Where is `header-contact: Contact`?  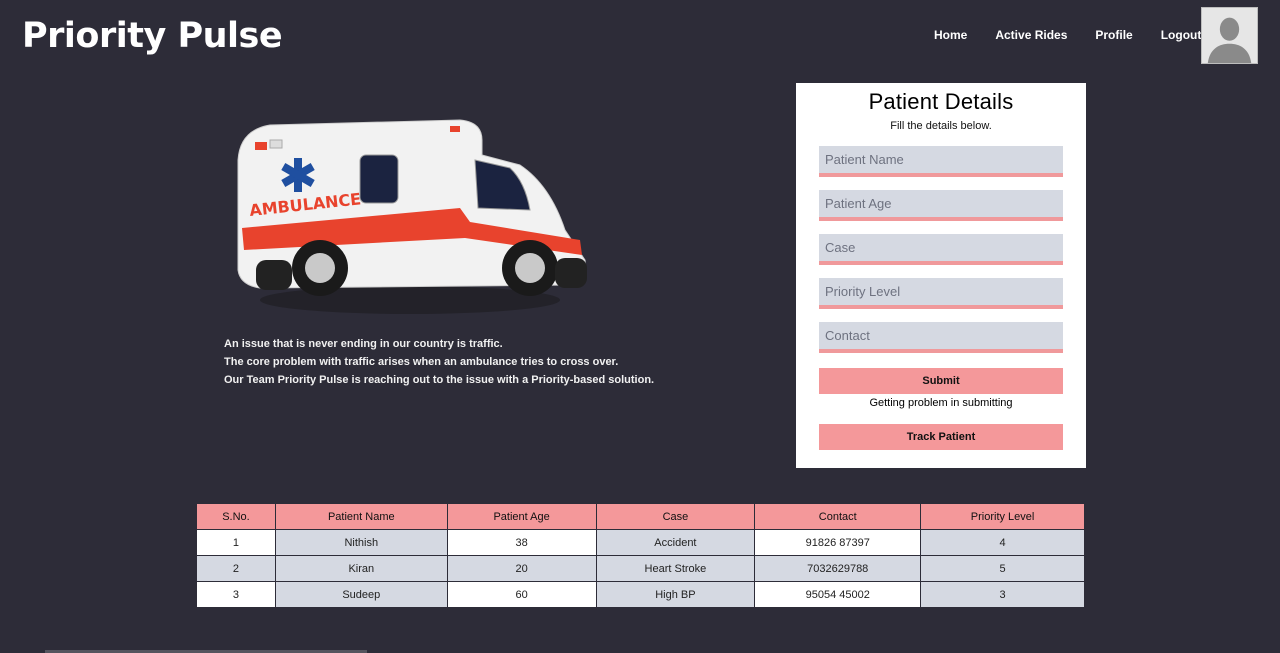
header-contact: Contact is located at coordinates (838, 516).